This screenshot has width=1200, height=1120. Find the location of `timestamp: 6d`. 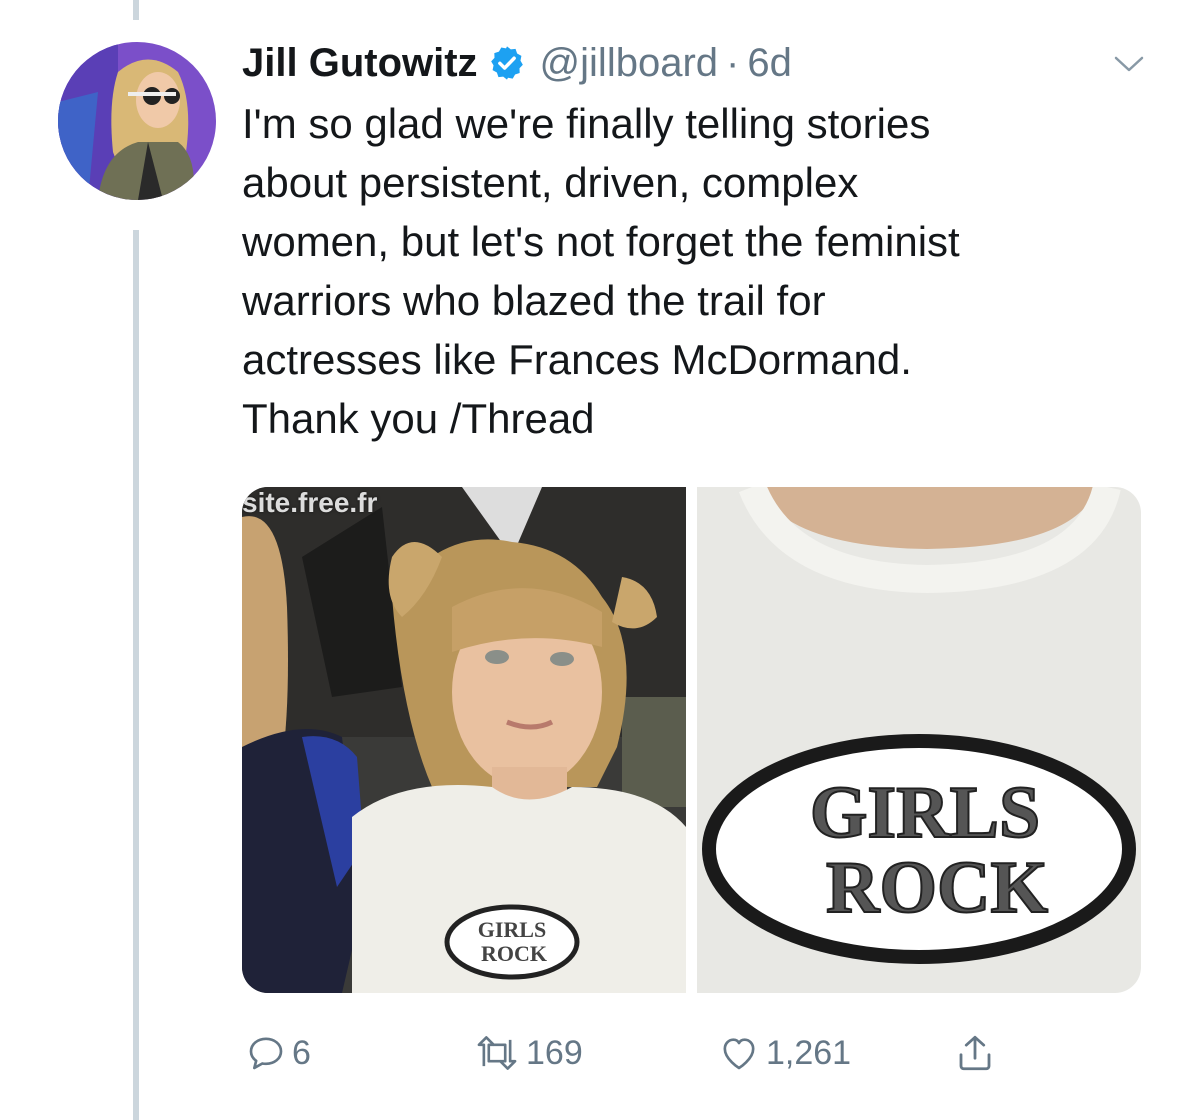

timestamp: 6d is located at coordinates (769, 63).